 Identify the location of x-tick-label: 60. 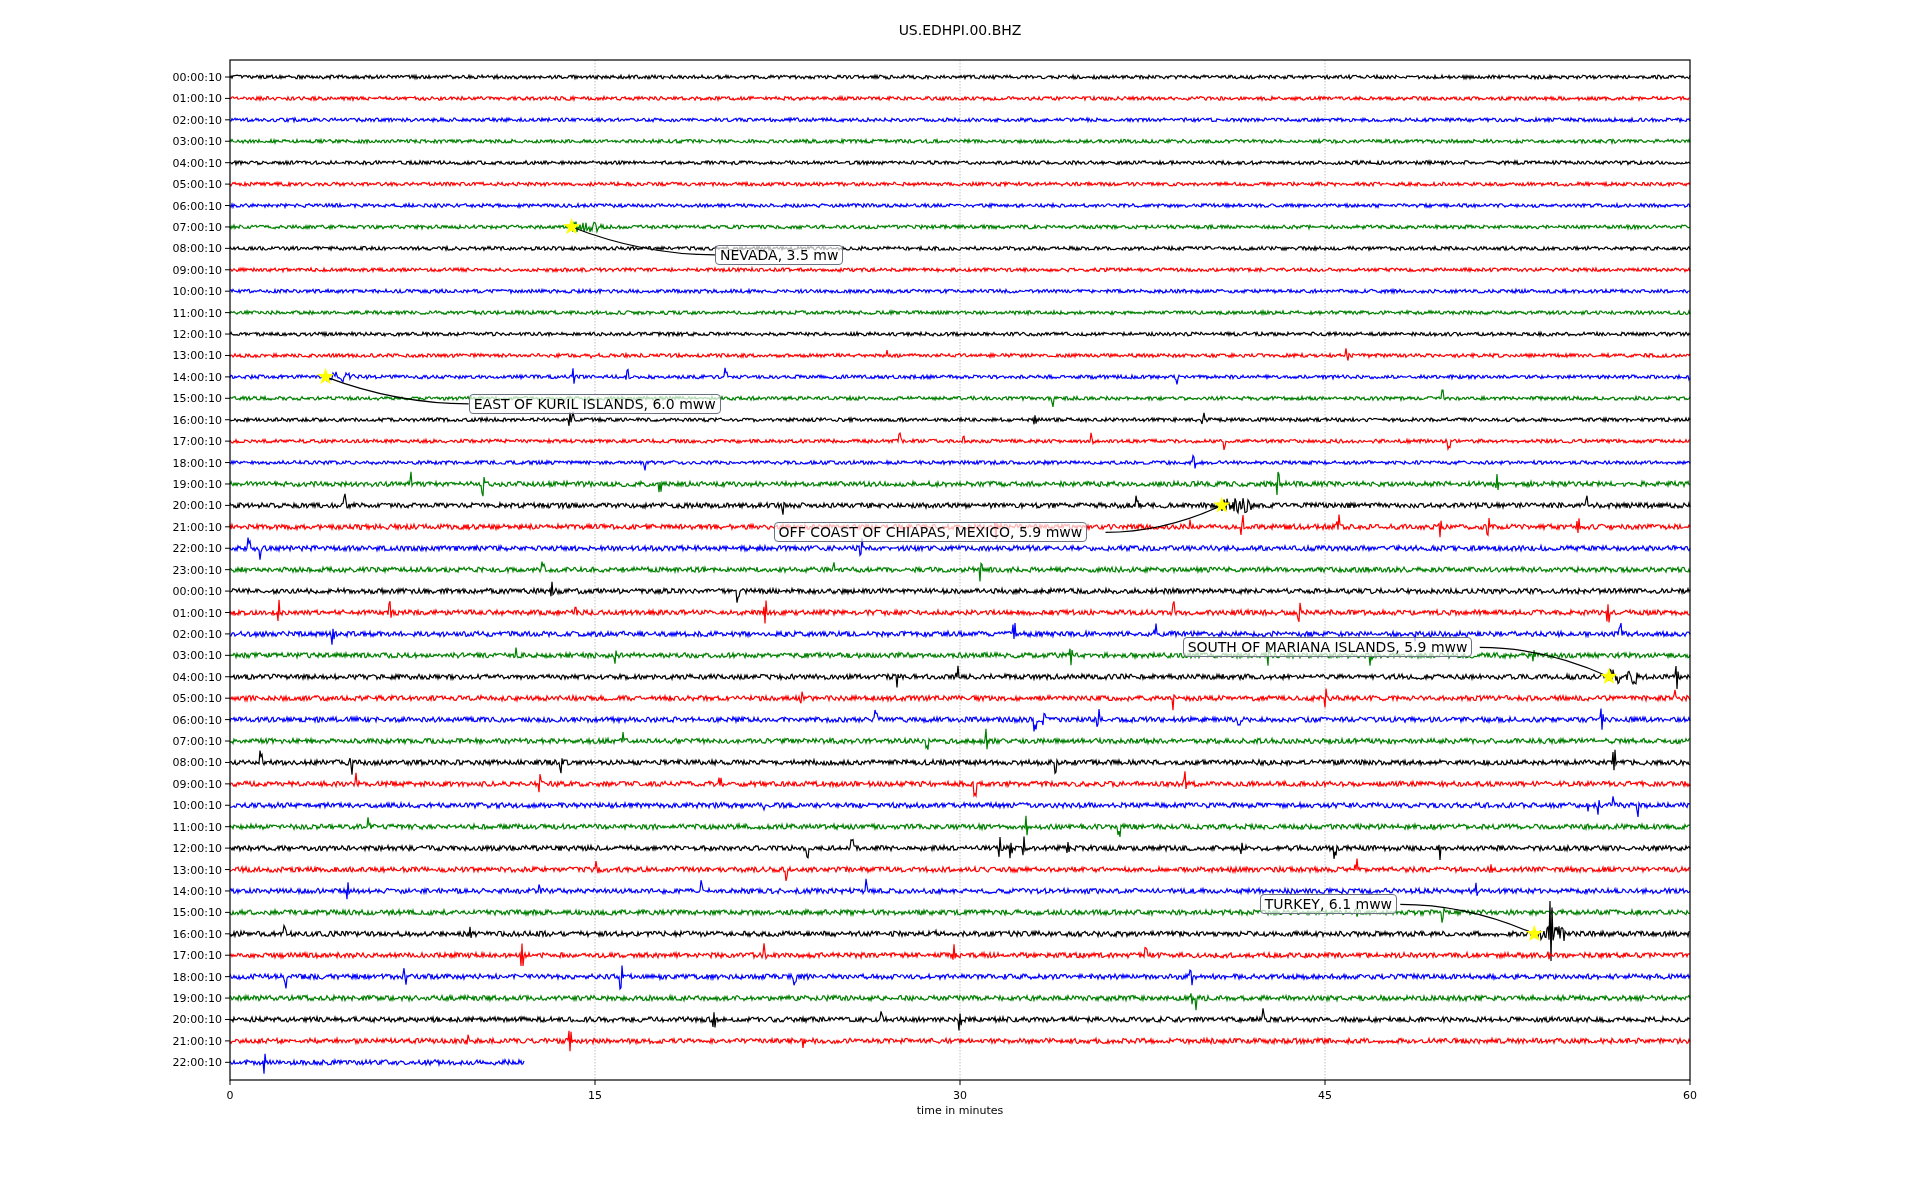
(1690, 1095).